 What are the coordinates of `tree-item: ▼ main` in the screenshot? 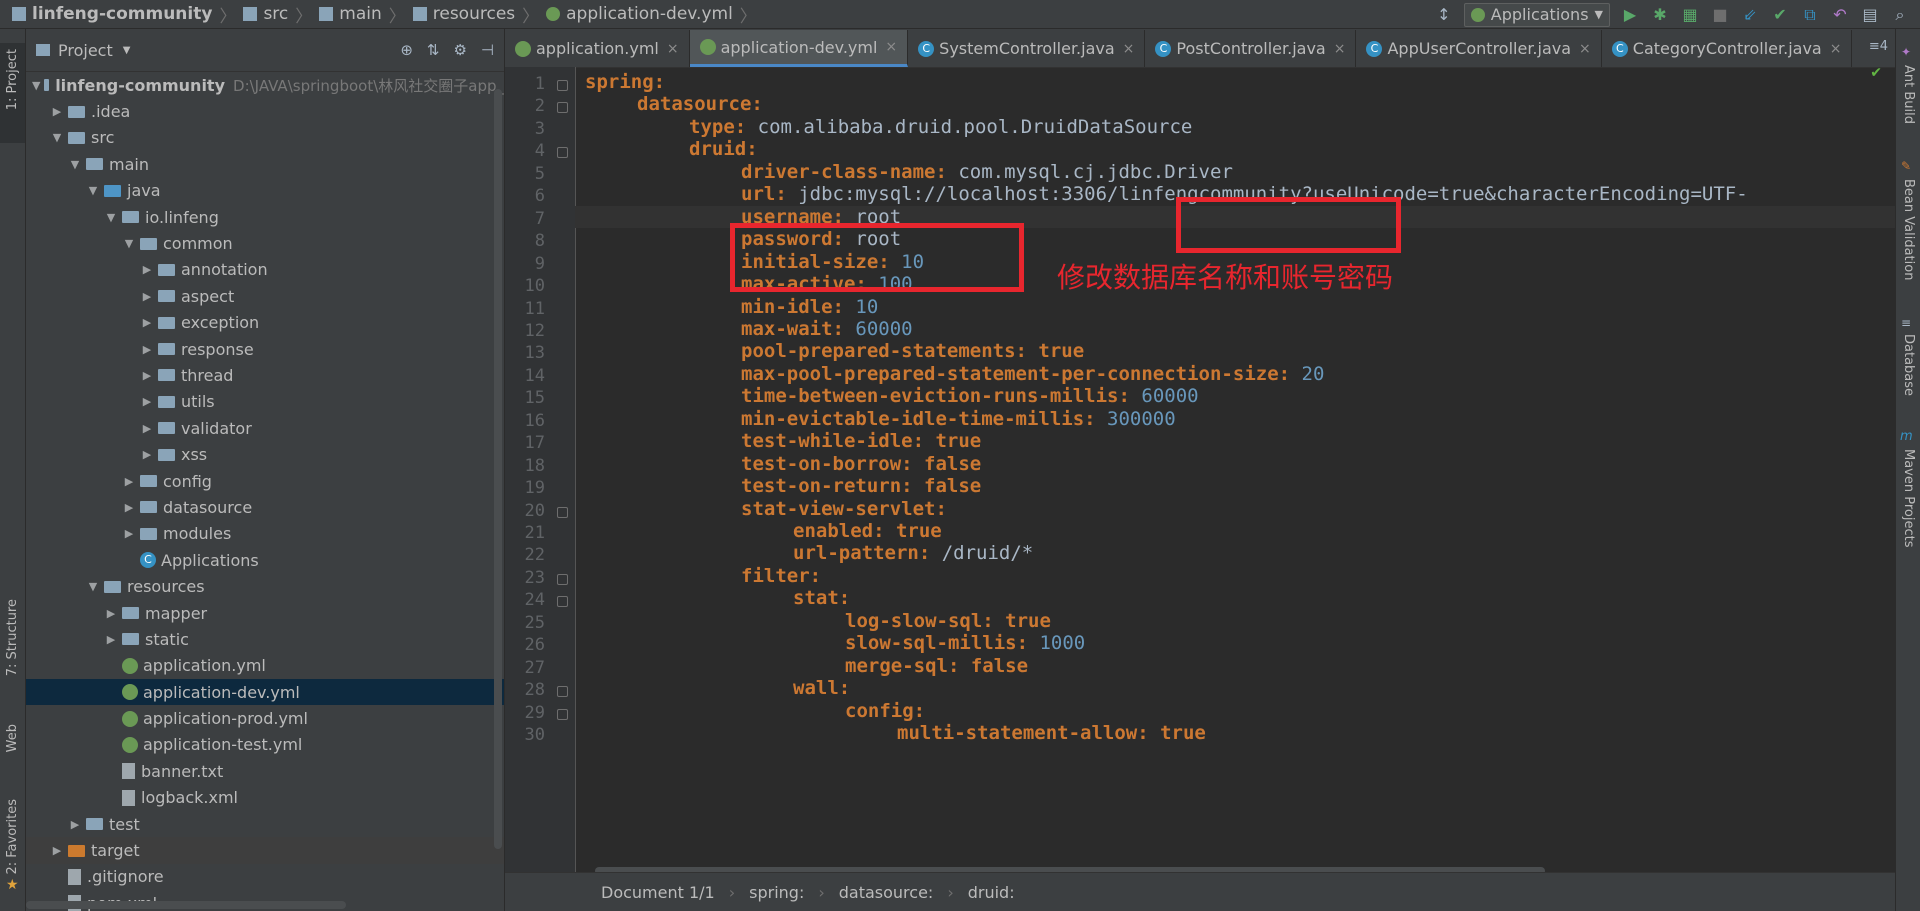 It's located at (265, 164).